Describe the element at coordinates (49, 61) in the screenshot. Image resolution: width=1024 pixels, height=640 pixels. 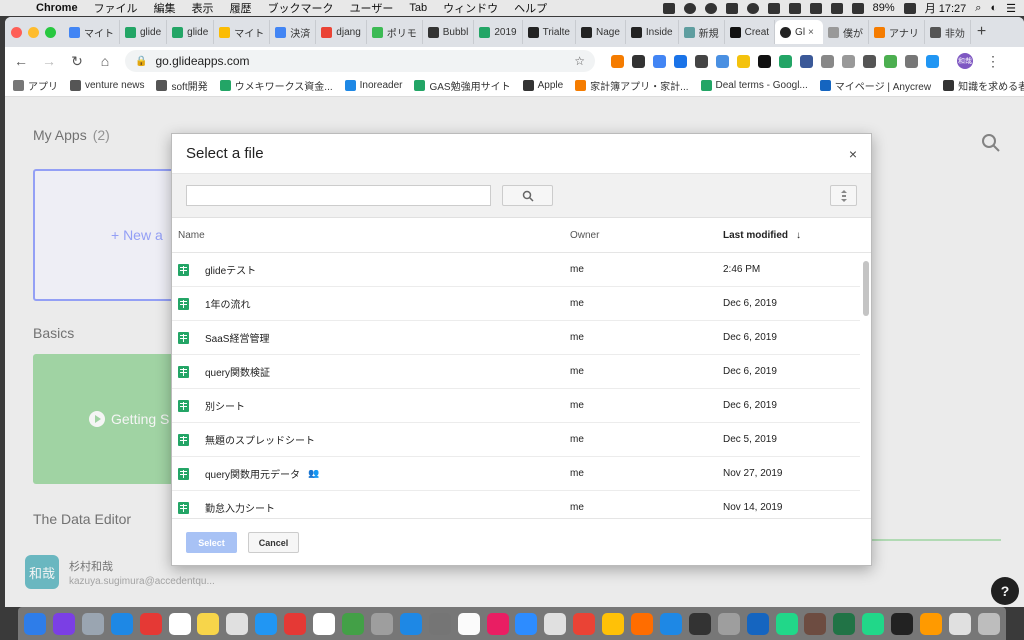
I see `forward-icon: →` at that location.